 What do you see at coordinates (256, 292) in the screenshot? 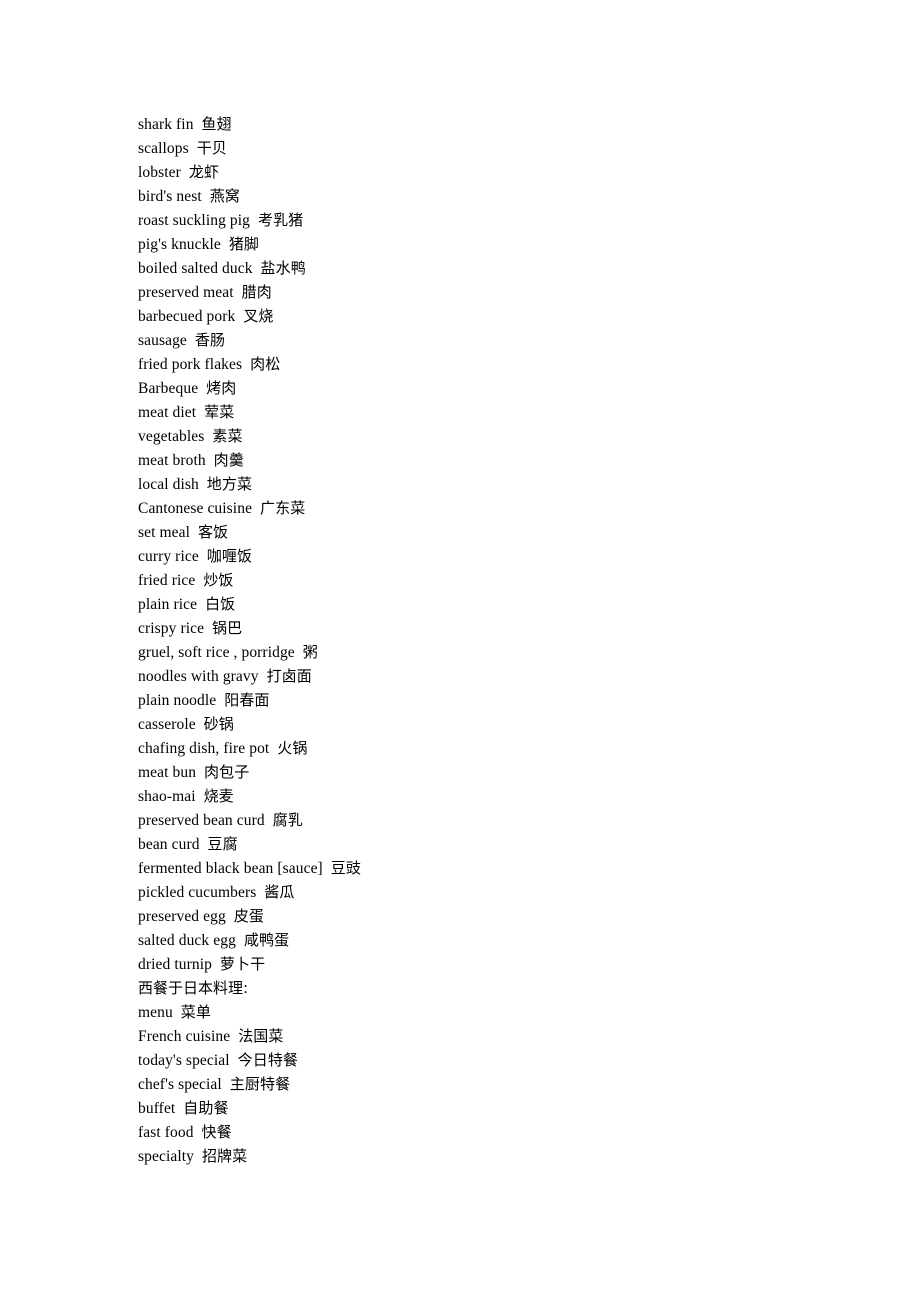
I see `vocab-entry-chinese: 腊肉` at bounding box center [256, 292].